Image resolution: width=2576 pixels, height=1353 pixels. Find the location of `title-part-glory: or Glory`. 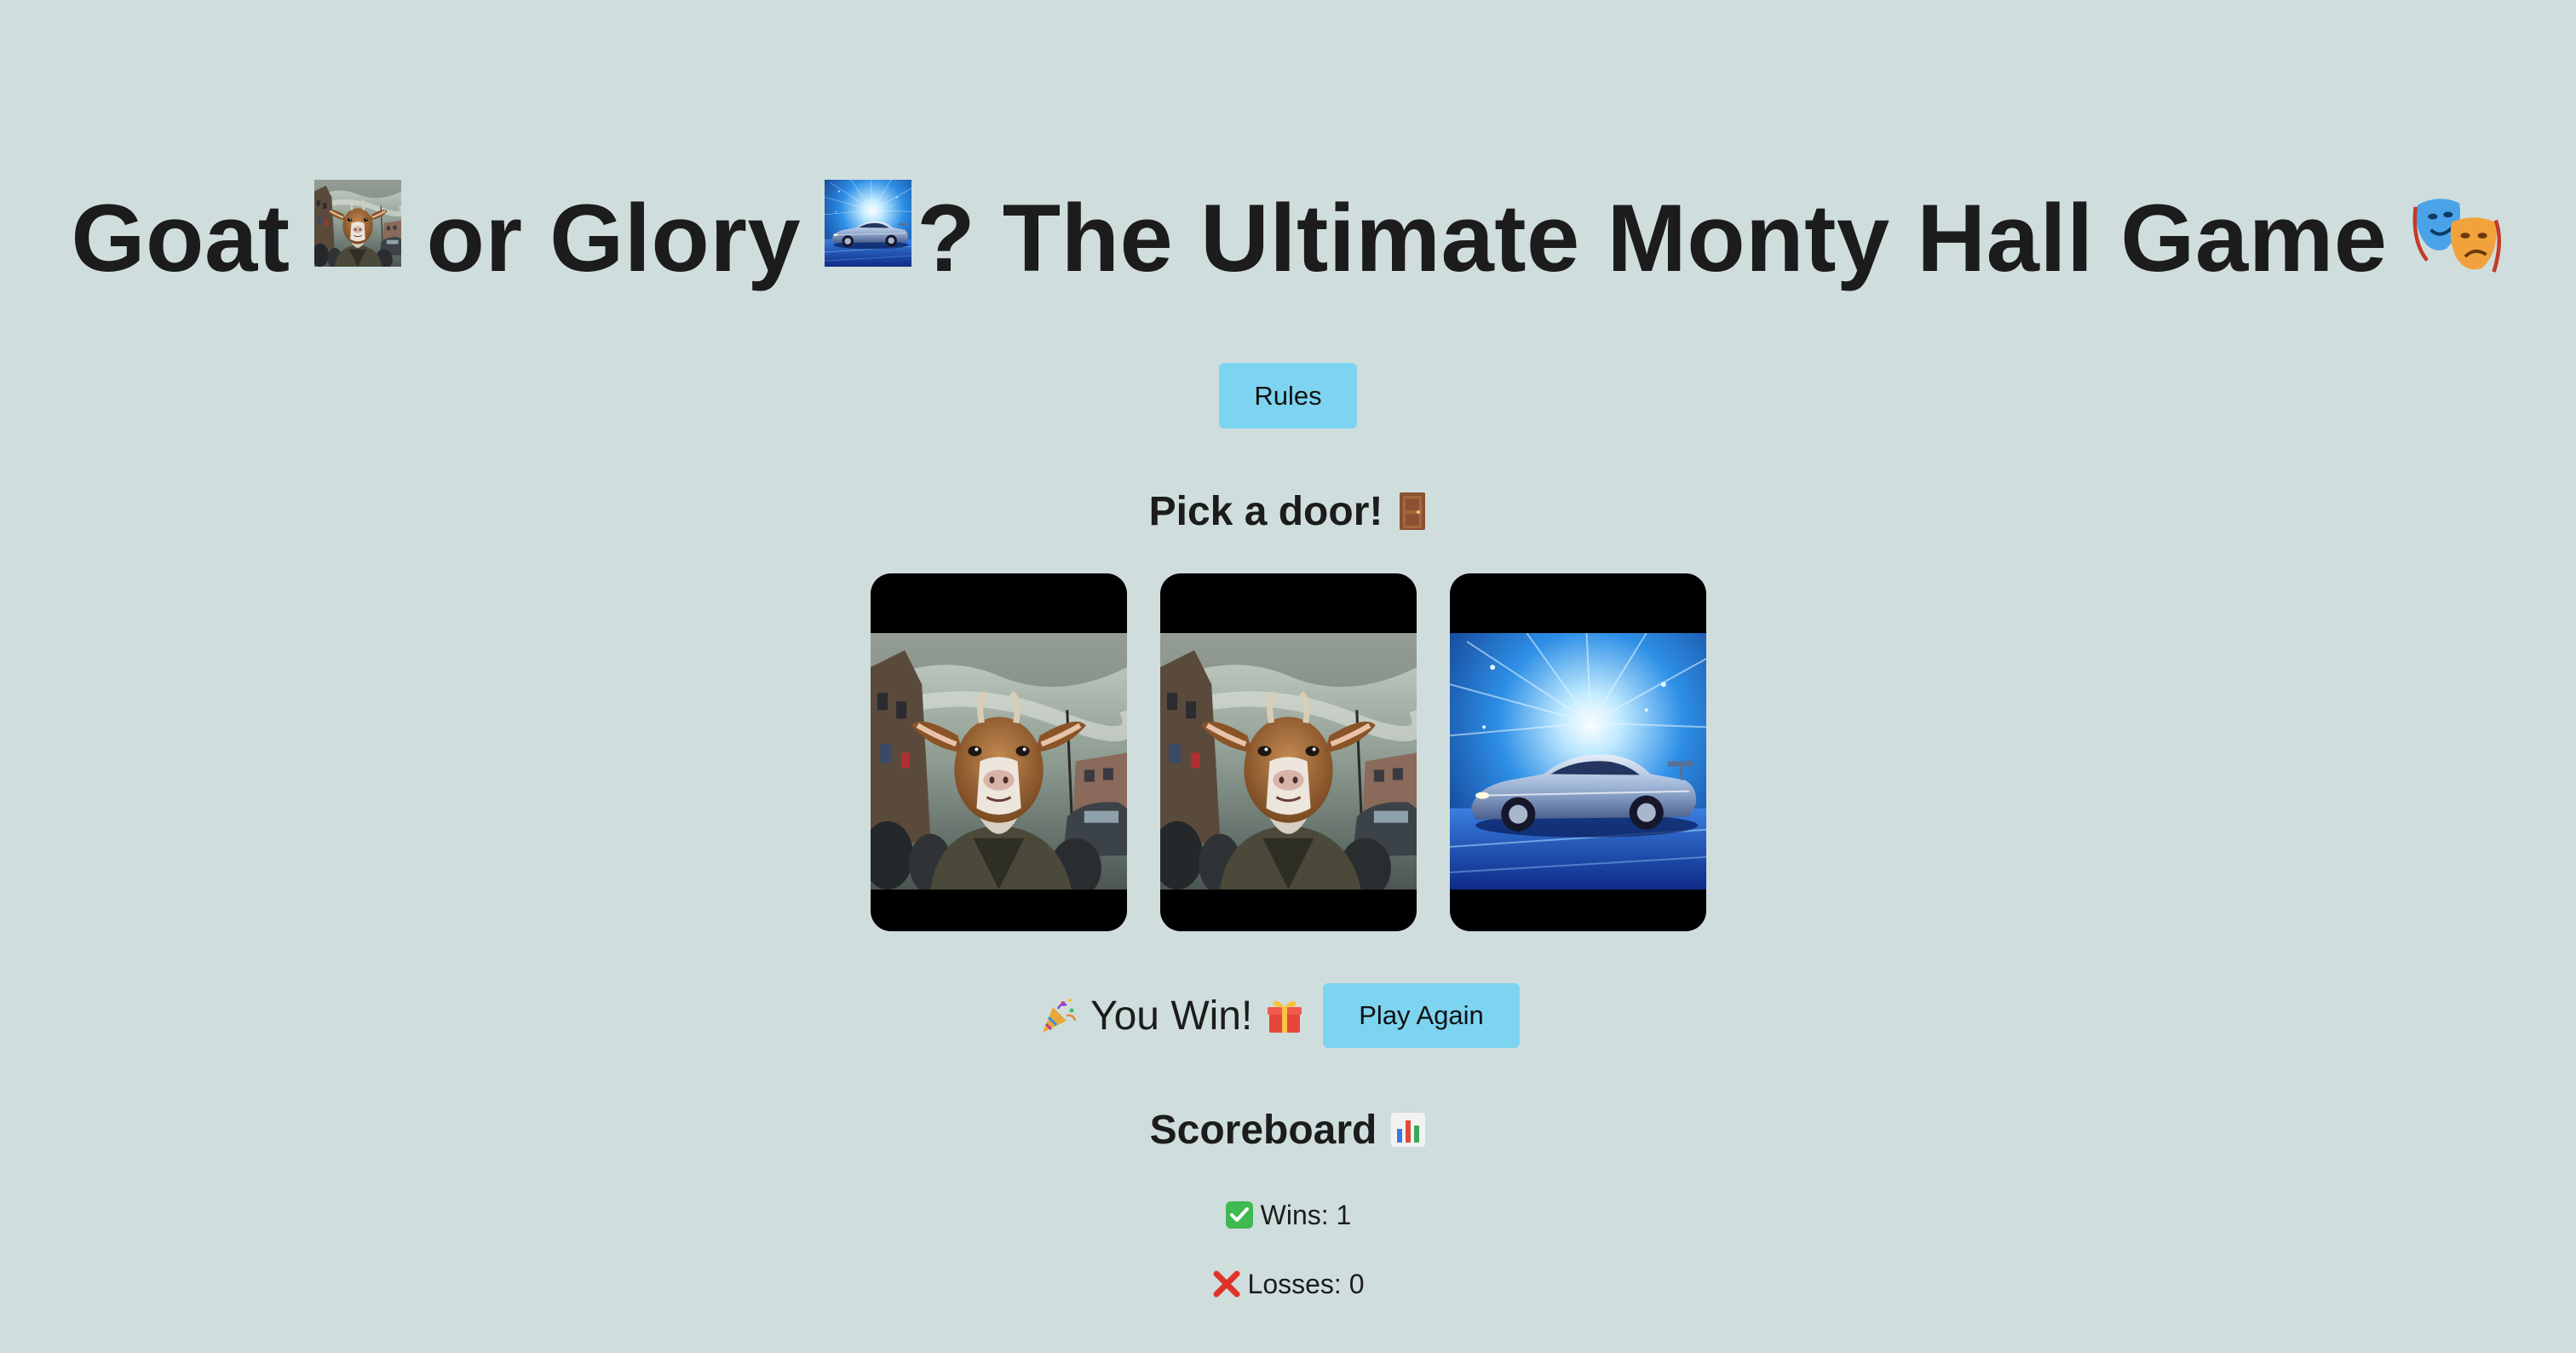

title-part-glory: or Glory is located at coordinates (614, 238).